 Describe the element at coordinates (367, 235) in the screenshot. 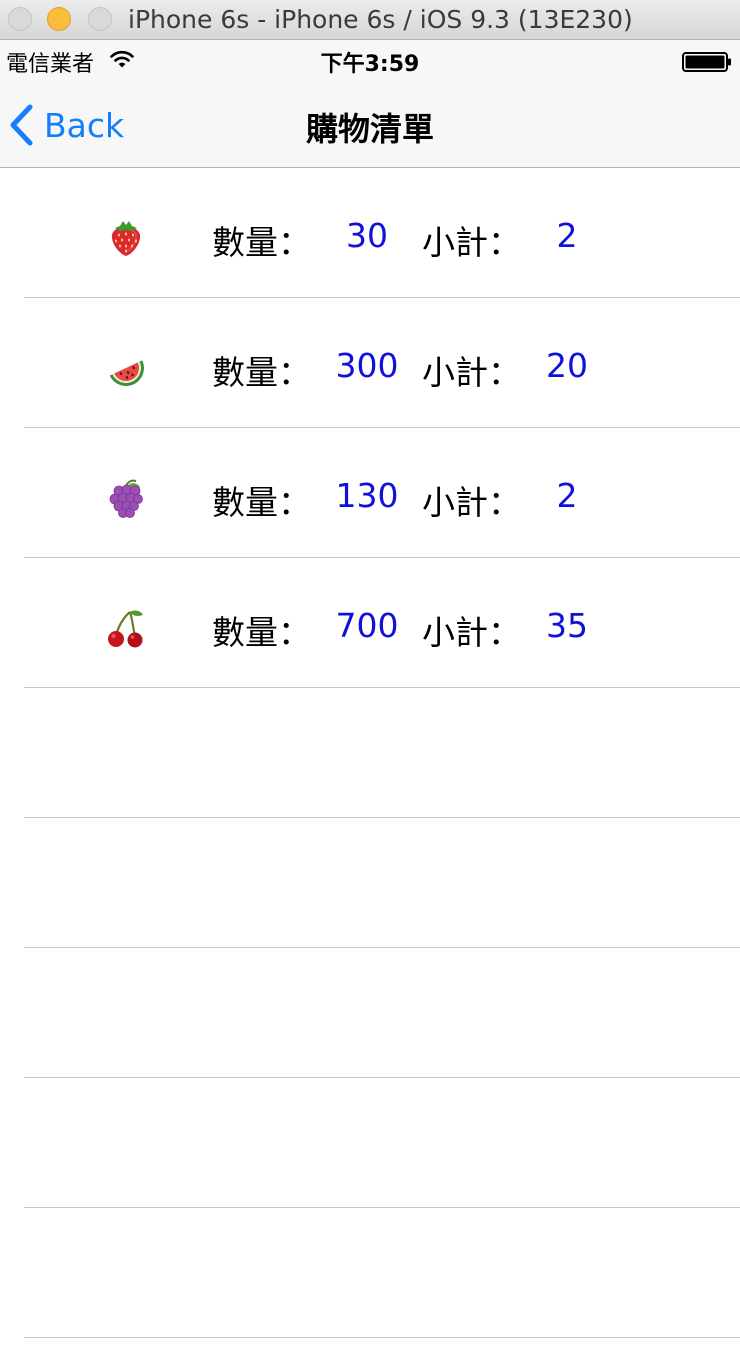

I see `quantity-value: 30` at that location.